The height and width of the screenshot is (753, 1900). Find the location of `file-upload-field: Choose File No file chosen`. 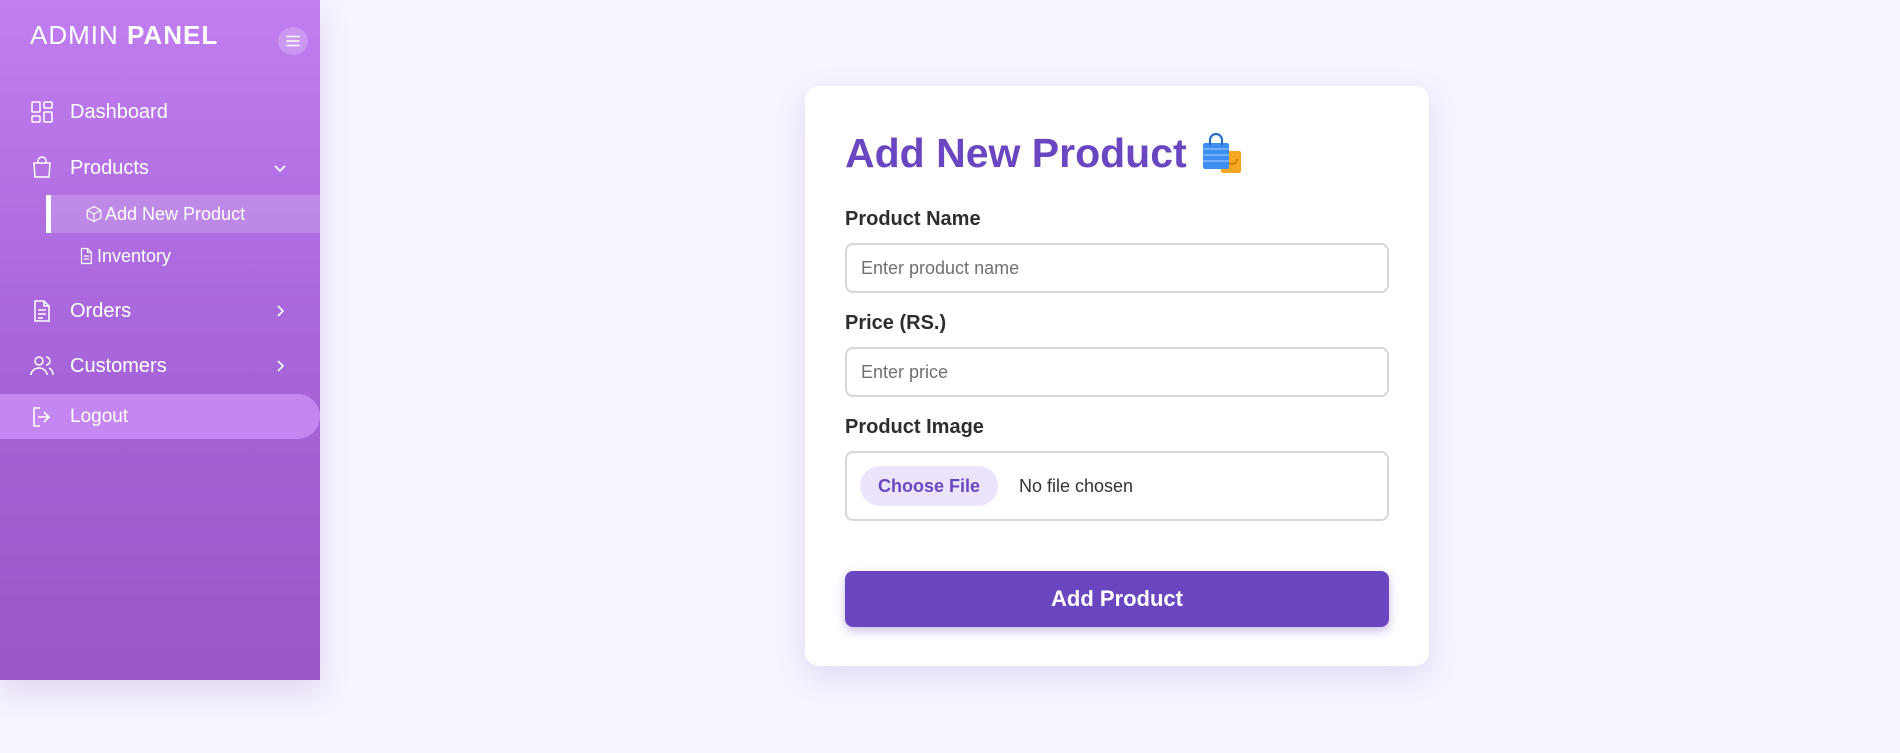

file-upload-field: Choose File No file chosen is located at coordinates (1117, 486).